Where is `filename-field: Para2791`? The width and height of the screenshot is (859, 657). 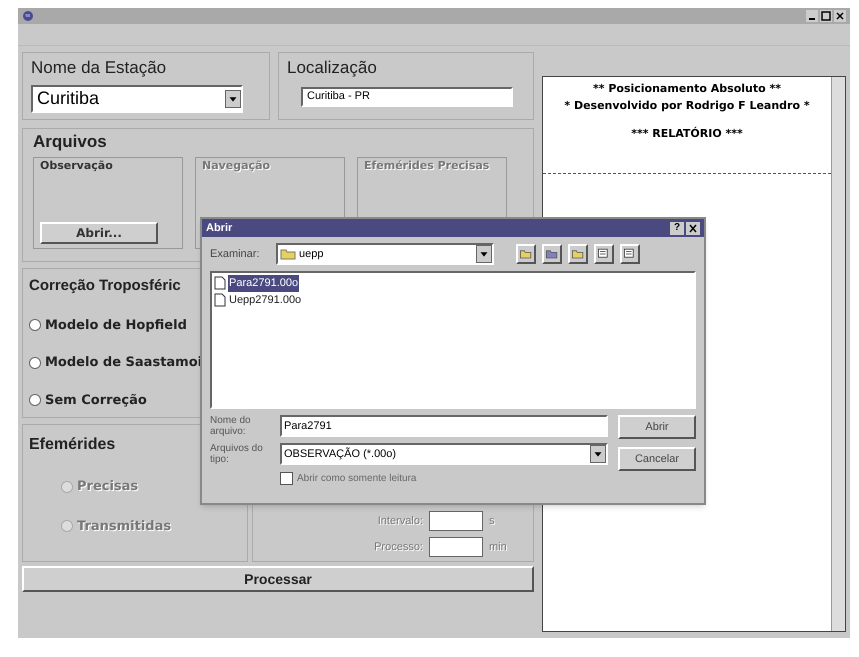
filename-field: Para2791 is located at coordinates (444, 426).